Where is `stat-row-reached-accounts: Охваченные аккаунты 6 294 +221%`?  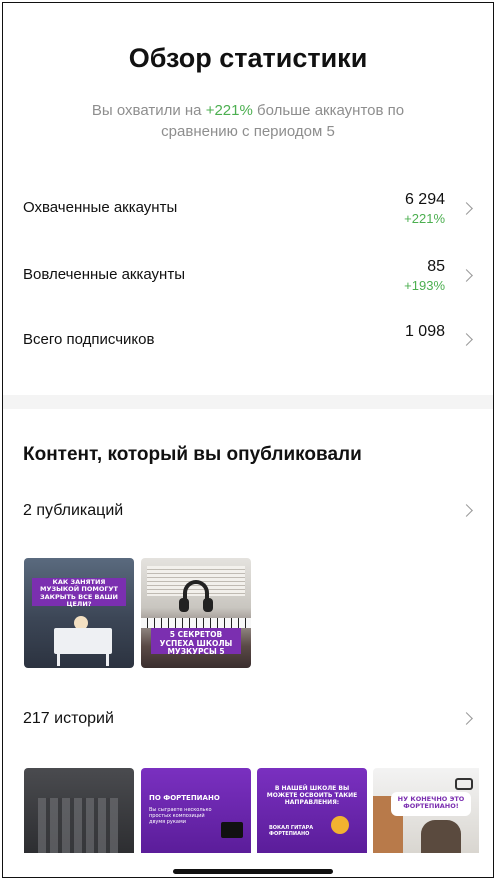
stat-row-reached-accounts: Охваченные аккаунты 6 294 +221% is located at coordinates (248, 211).